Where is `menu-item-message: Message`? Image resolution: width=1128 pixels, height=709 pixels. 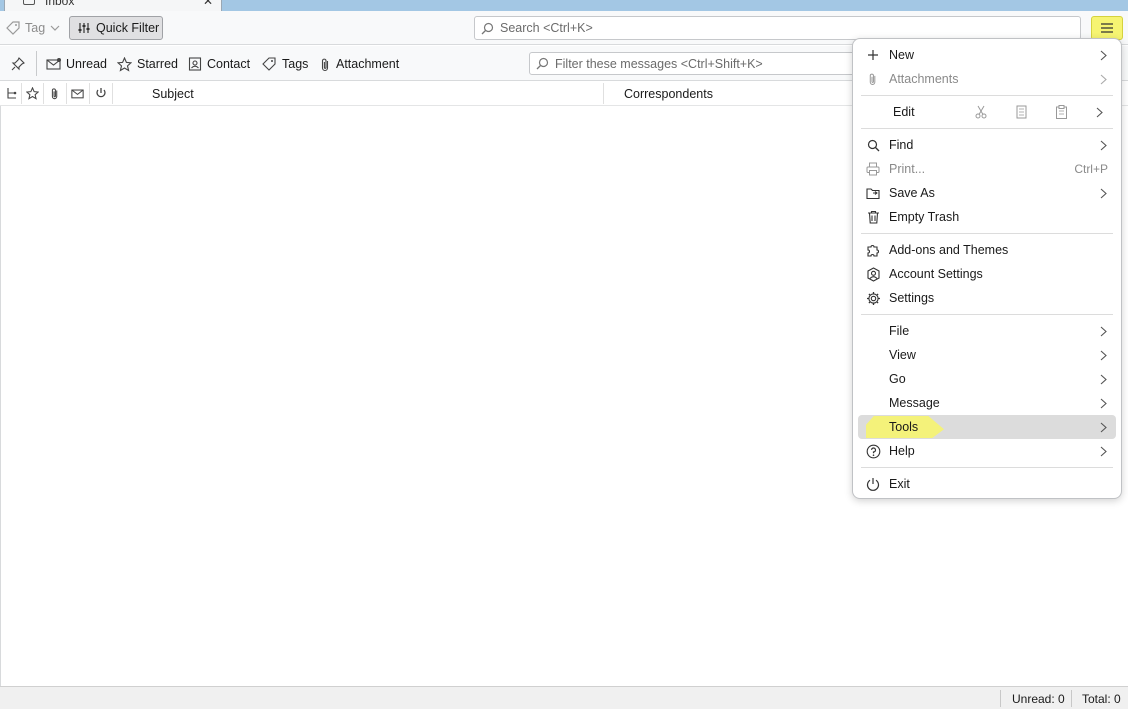
menu-item-message: Message is located at coordinates (987, 403).